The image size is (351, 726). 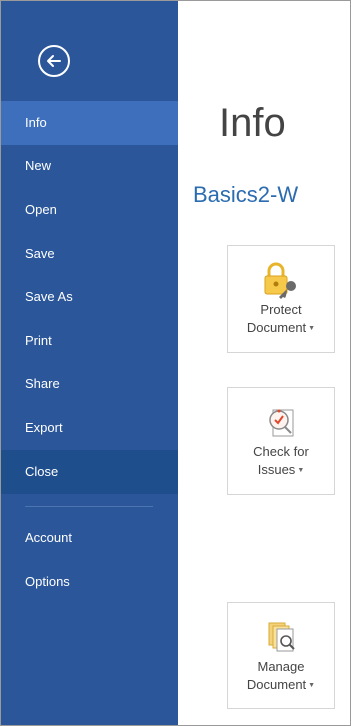 What do you see at coordinates (89, 166) in the screenshot?
I see `sidebar-item-new: New` at bounding box center [89, 166].